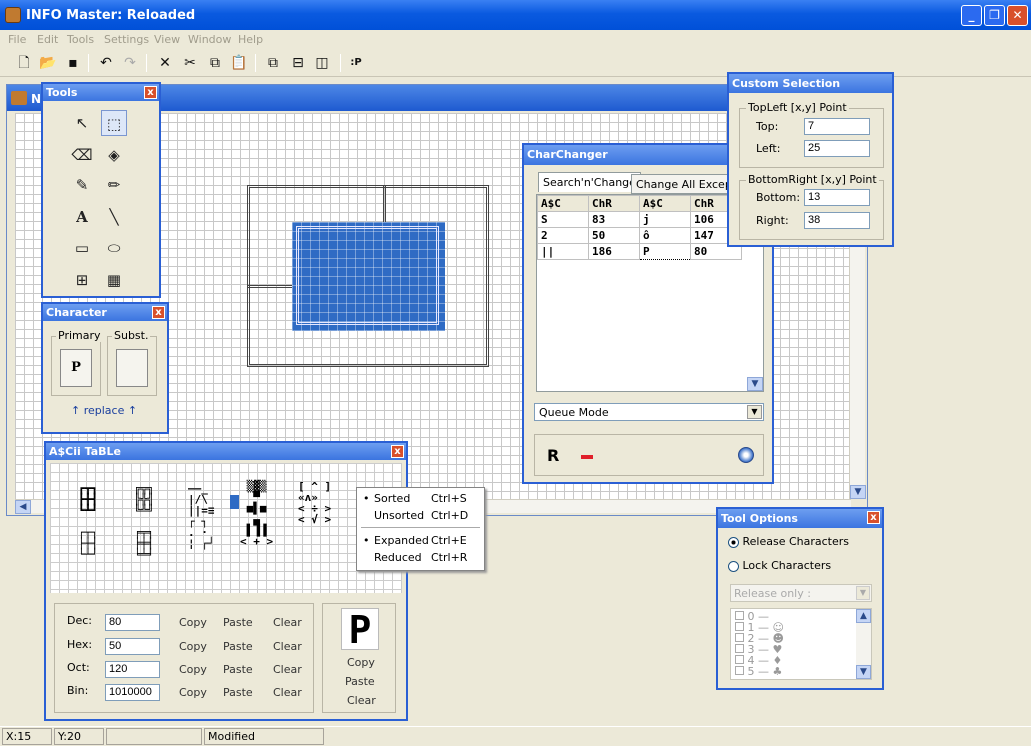 The width and height of the screenshot is (1031, 746). I want to click on refresh-icon, so click(746, 455).